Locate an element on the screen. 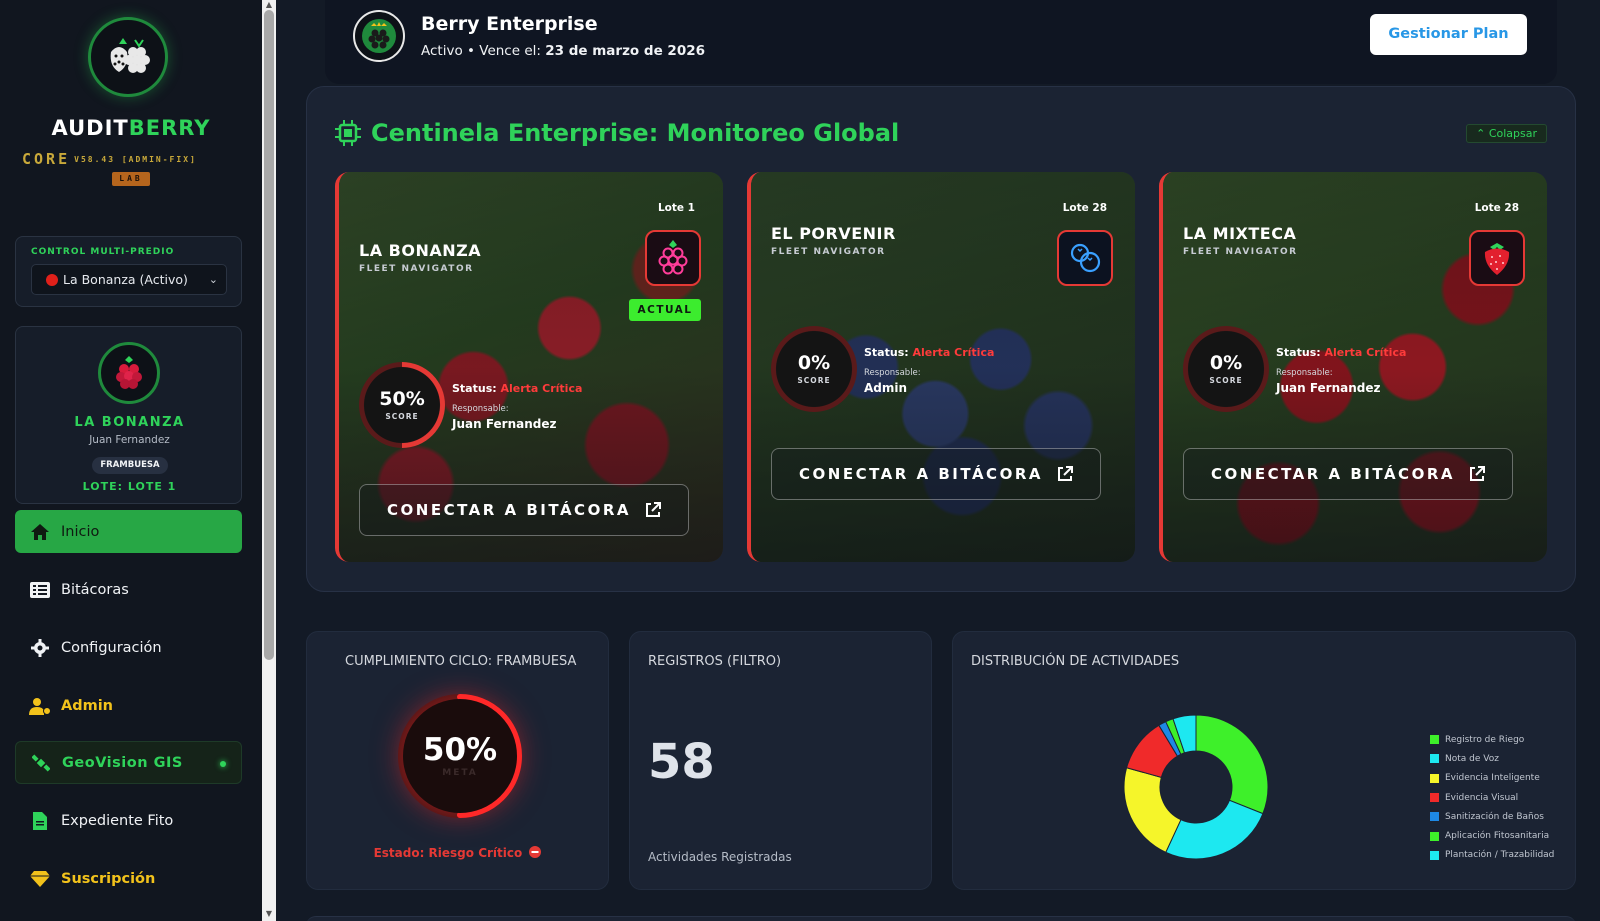 Image resolution: width=1600 pixels, height=921 pixels. nav-expediente-fito: Expediente Fito is located at coordinates (128, 820).